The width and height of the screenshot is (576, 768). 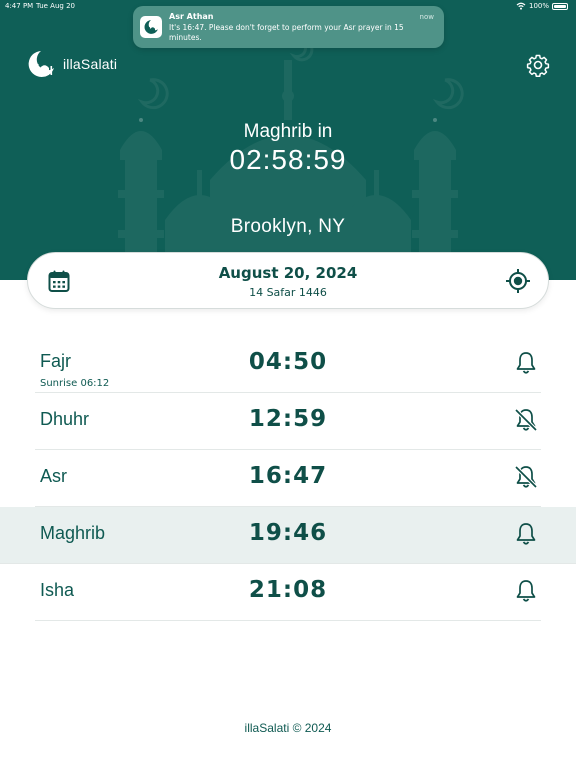 What do you see at coordinates (191, 16) in the screenshot?
I see `notification-title: Asr Athan` at bounding box center [191, 16].